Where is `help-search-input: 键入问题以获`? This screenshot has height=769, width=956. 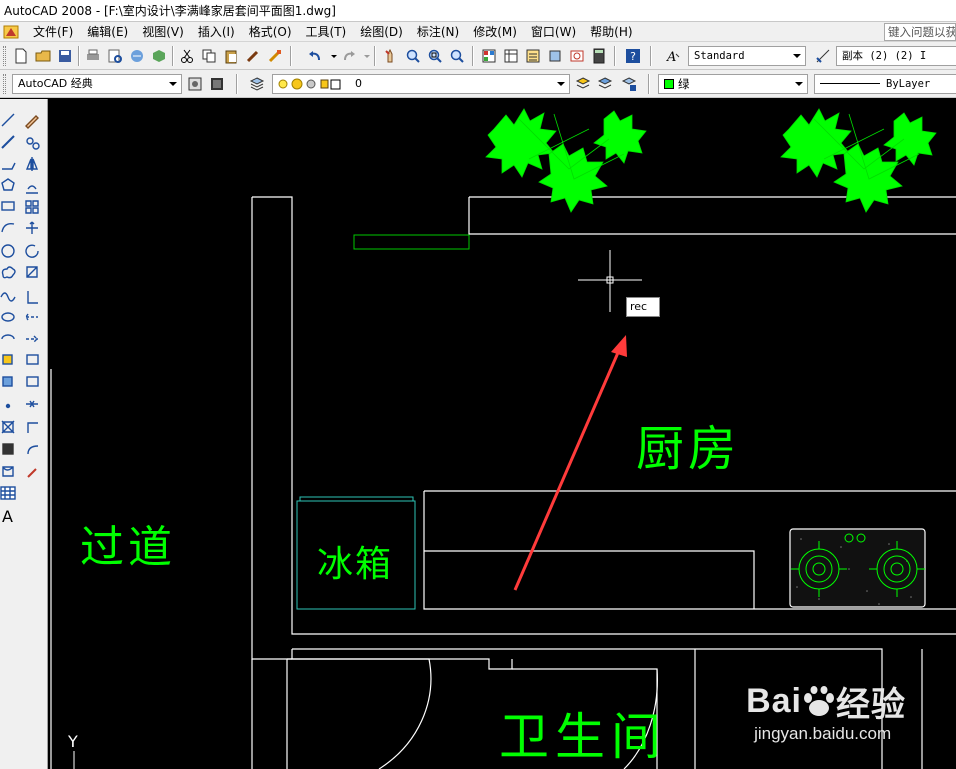 help-search-input: 键入问题以获 is located at coordinates (920, 32).